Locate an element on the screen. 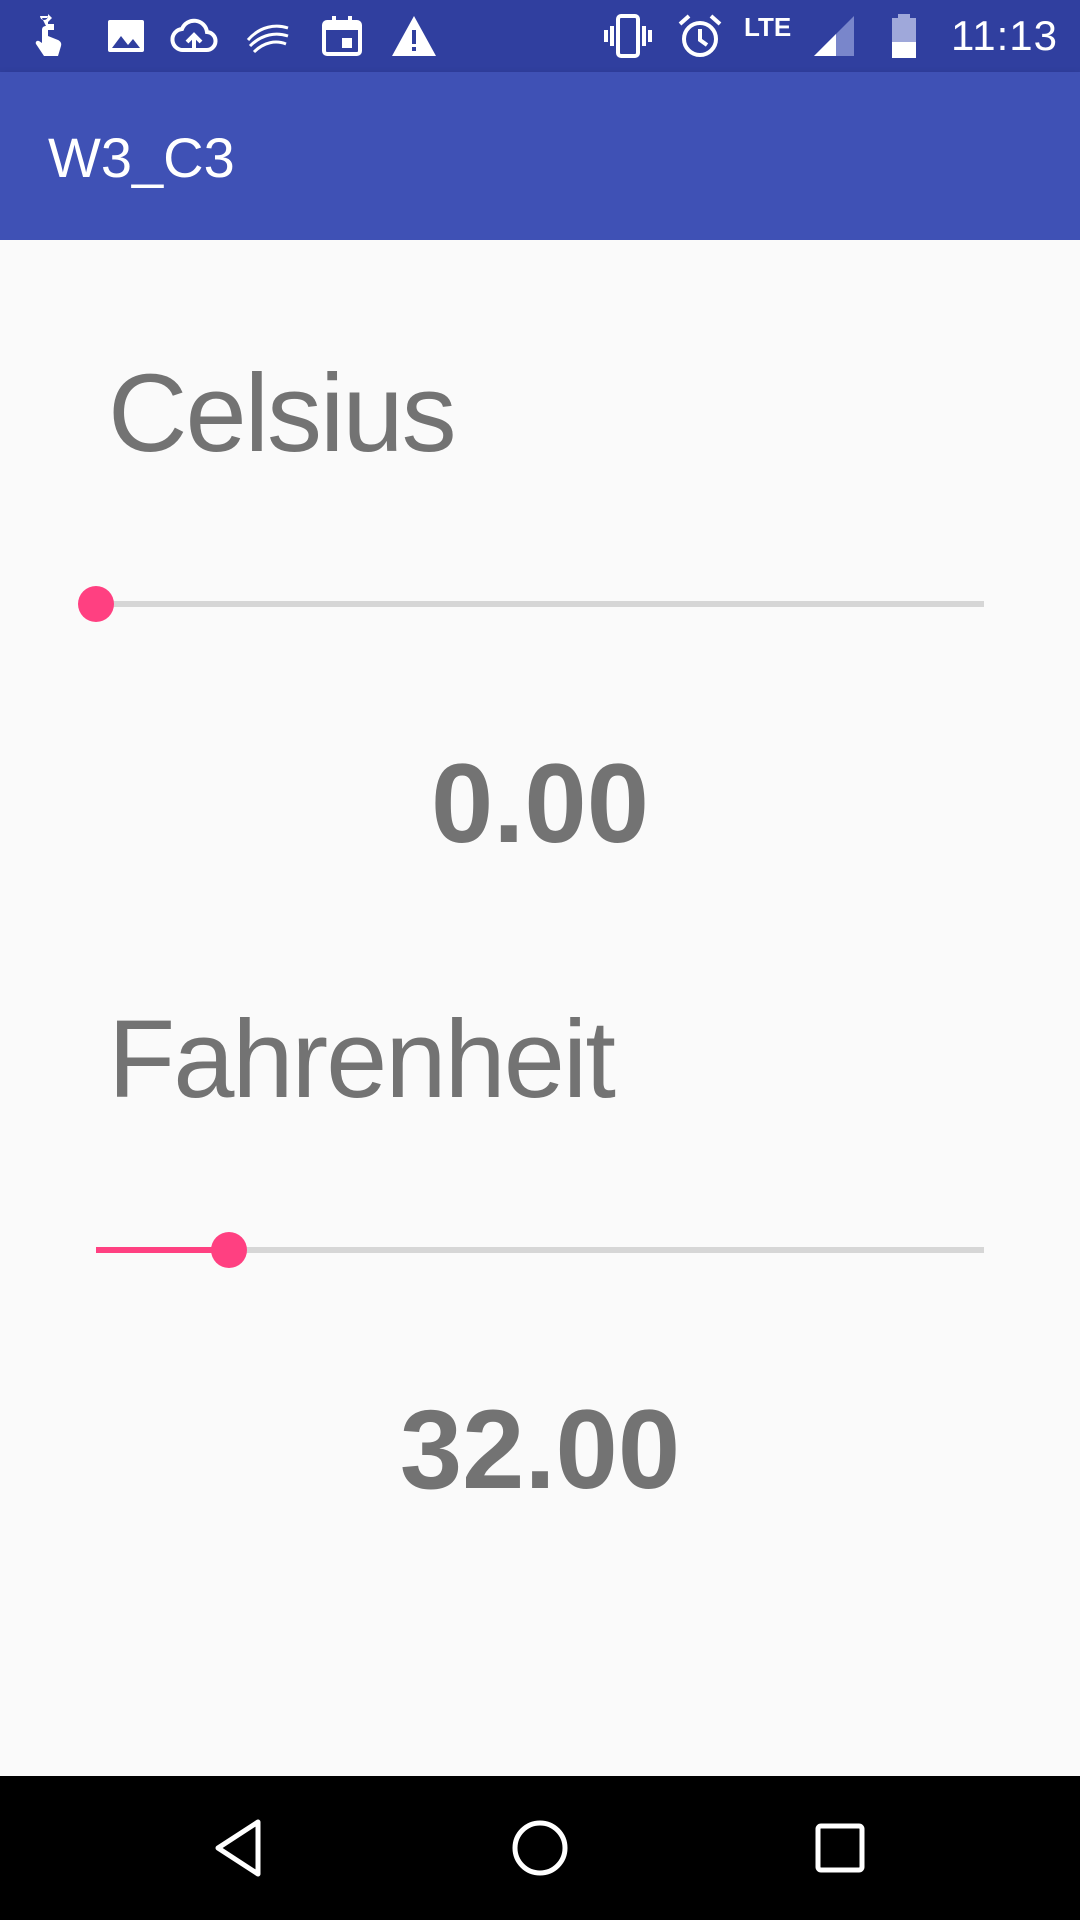 The image size is (1080, 1920). celsius-value: 0.00 is located at coordinates (540, 803).